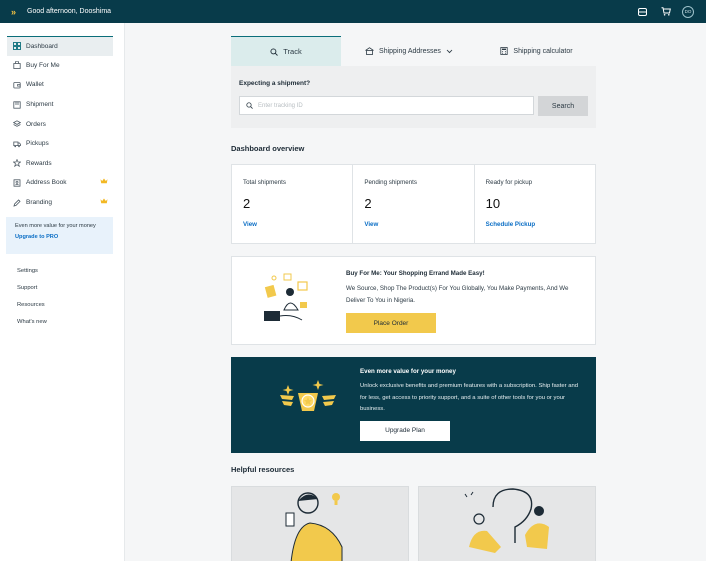 The width and height of the screenshot is (706, 561). Describe the element at coordinates (17, 202) in the screenshot. I see `pen-icon` at that location.